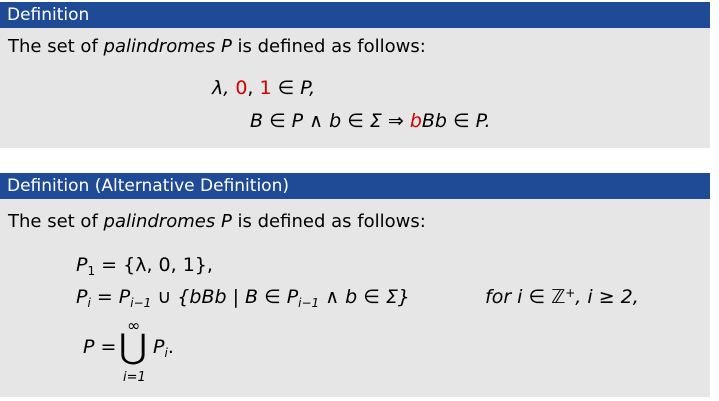 The image size is (719, 401). What do you see at coordinates (415, 121) in the screenshot?
I see `red-b-symbol: b` at bounding box center [415, 121].